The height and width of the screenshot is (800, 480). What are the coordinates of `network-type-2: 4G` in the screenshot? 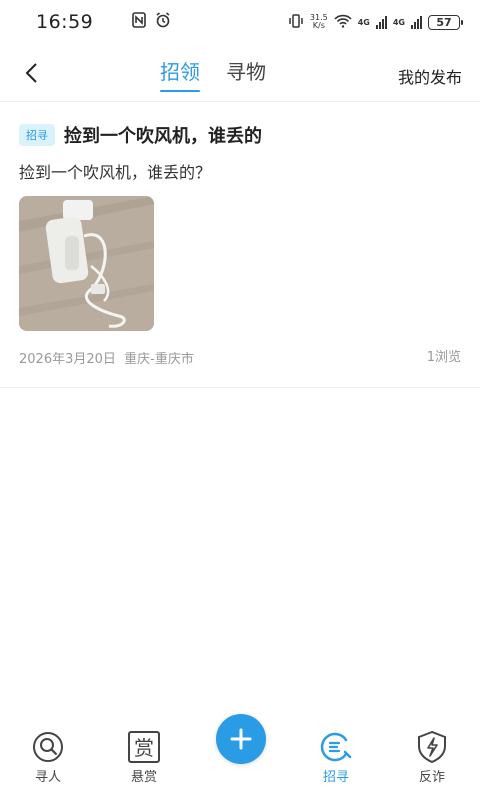 It's located at (398, 22).